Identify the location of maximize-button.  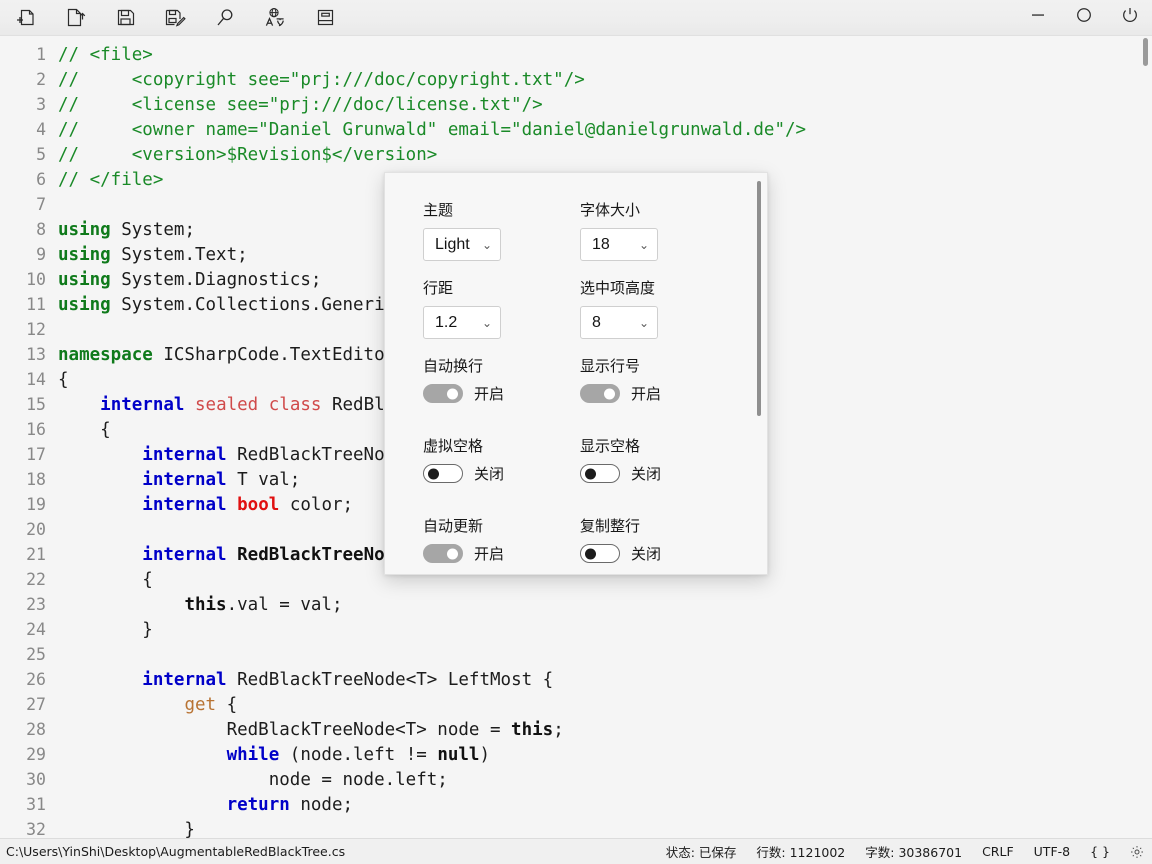
(1084, 18).